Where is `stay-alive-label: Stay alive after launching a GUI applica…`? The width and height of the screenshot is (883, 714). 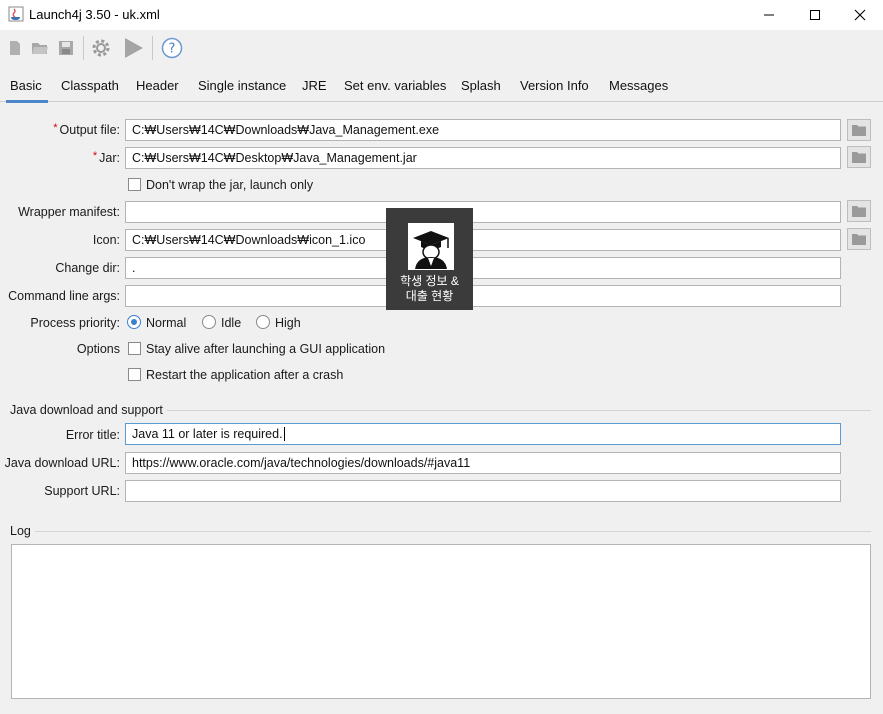
stay-alive-label: Stay alive after launching a GUI applica… is located at coordinates (266, 349).